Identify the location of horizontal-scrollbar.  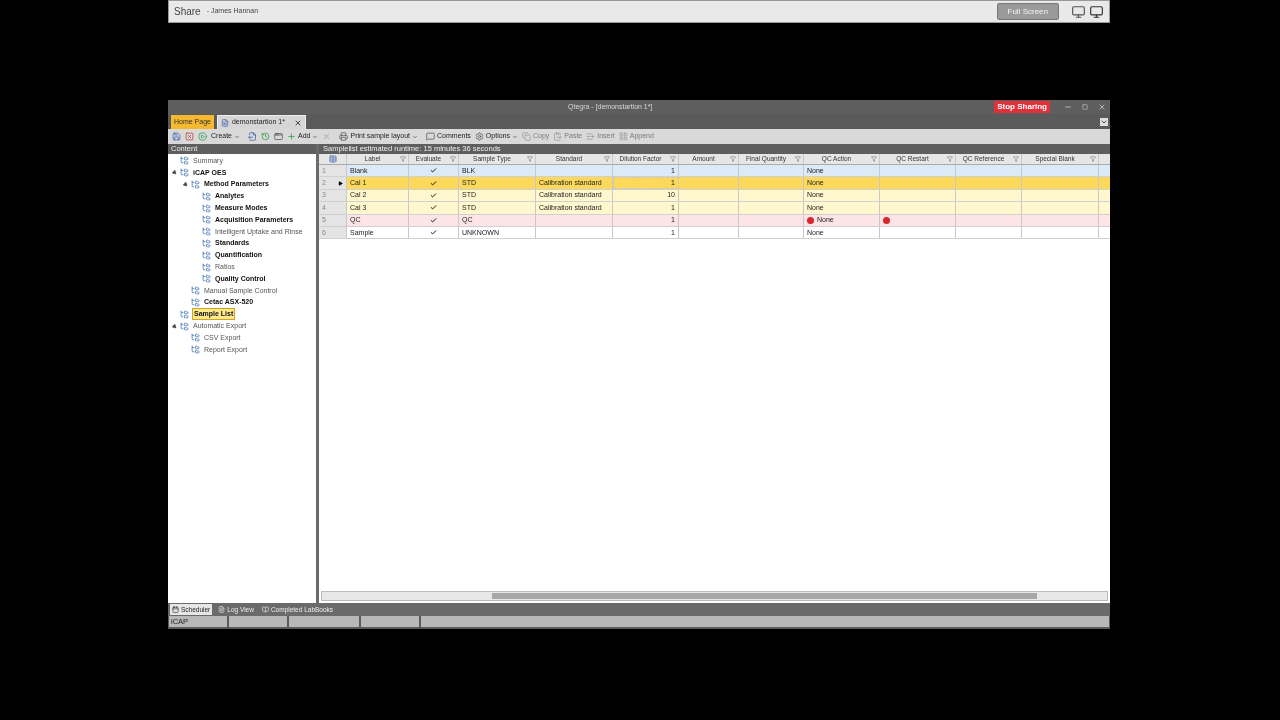
(714, 596).